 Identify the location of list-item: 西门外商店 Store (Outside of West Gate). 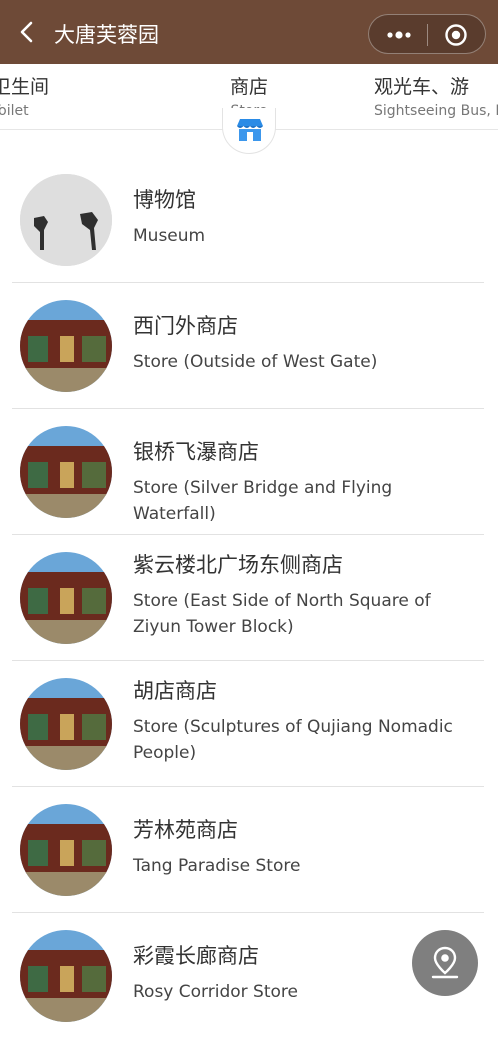
(248, 346).